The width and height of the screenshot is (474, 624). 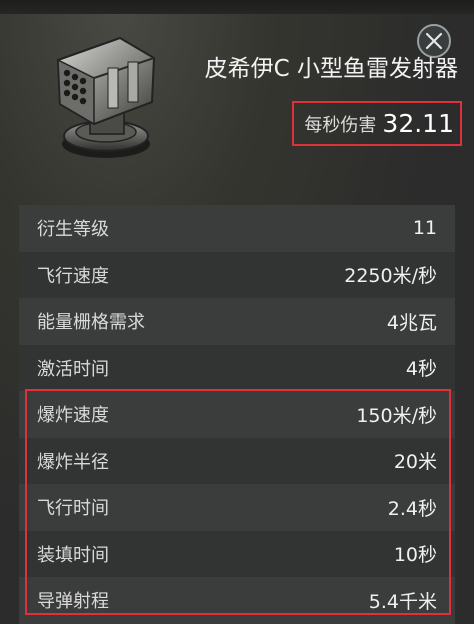 What do you see at coordinates (73, 416) in the screenshot?
I see `stat-label: 爆炸速度` at bounding box center [73, 416].